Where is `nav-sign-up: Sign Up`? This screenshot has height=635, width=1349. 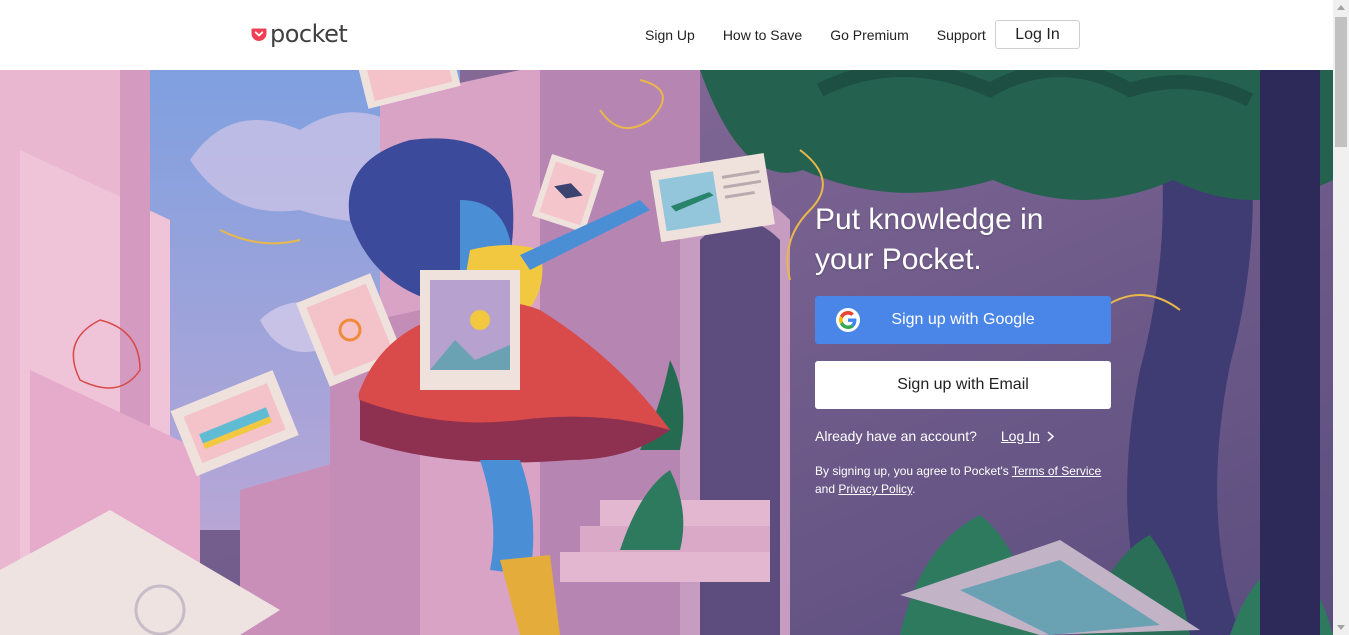
nav-sign-up: Sign Up is located at coordinates (670, 35).